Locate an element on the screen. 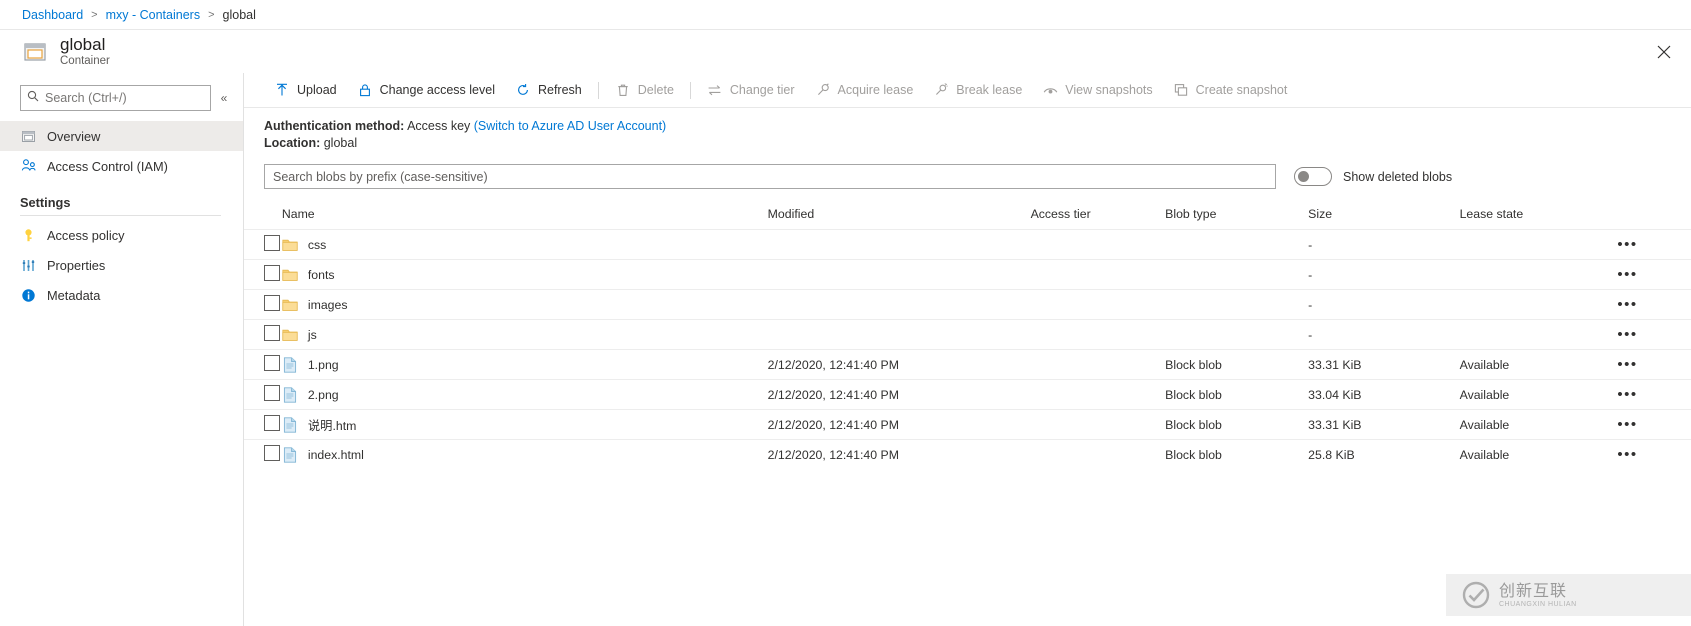 This screenshot has width=1691, height=626. toggle-knob is located at coordinates (1303, 176).